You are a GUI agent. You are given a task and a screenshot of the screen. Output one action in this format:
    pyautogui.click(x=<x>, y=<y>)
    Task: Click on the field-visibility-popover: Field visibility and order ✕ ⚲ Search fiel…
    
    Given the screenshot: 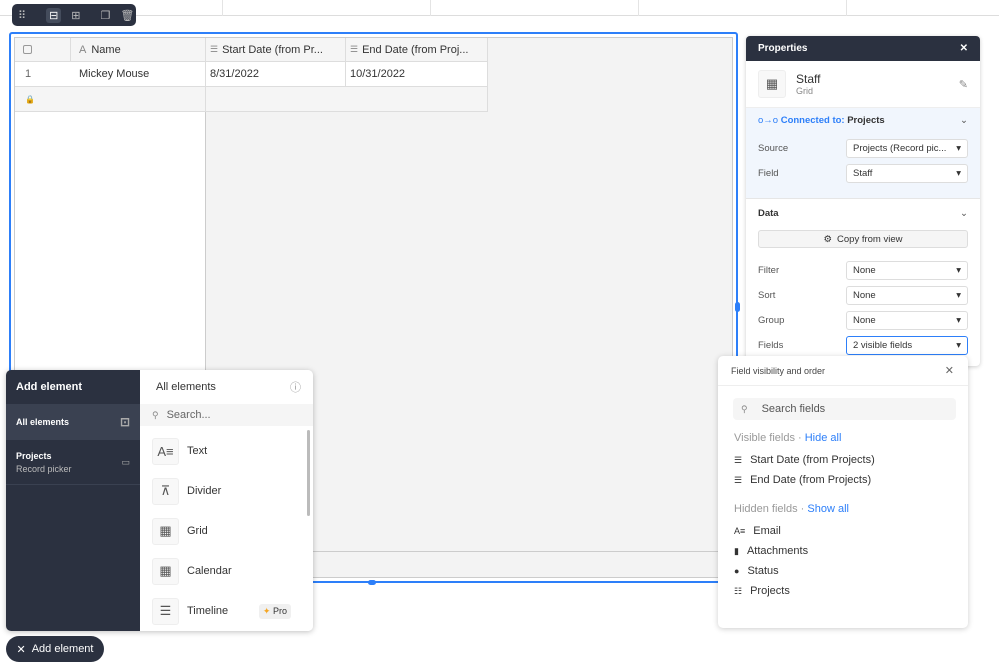 What is the action you would take?
    pyautogui.click(x=843, y=492)
    